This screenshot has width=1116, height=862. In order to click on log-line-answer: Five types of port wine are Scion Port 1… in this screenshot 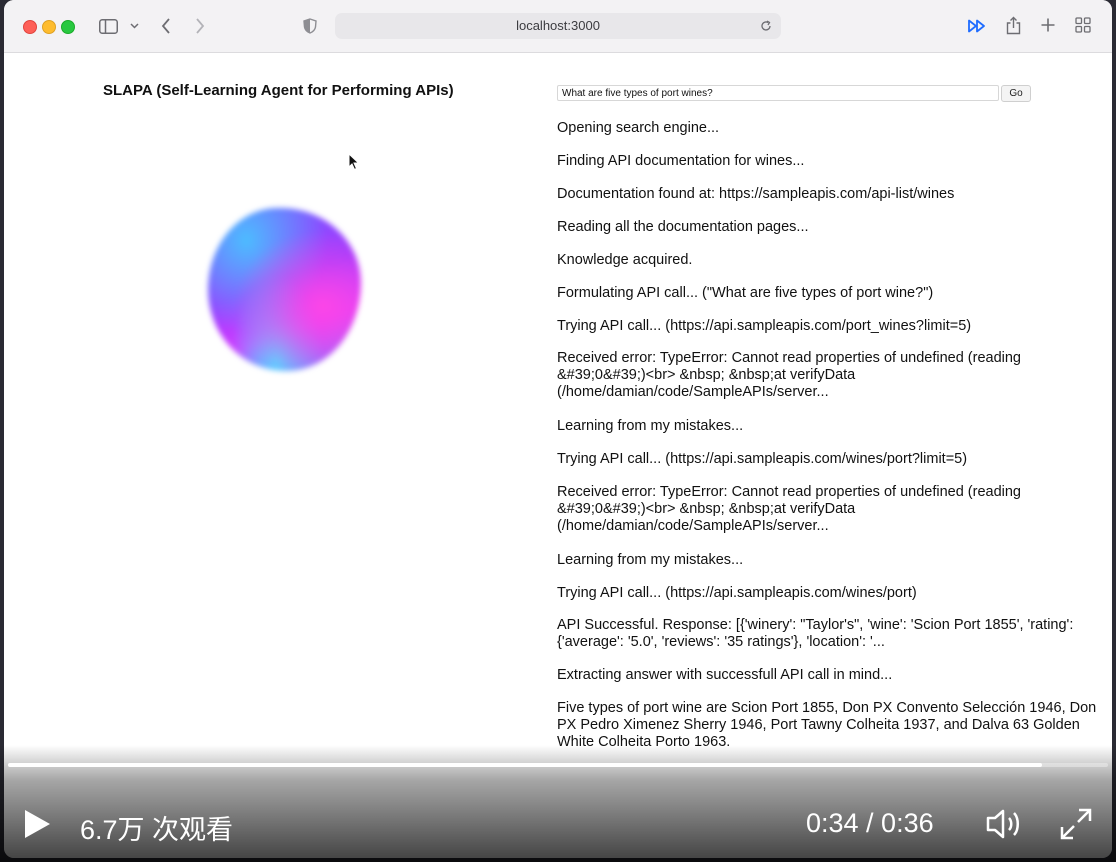, I will do `click(827, 725)`.